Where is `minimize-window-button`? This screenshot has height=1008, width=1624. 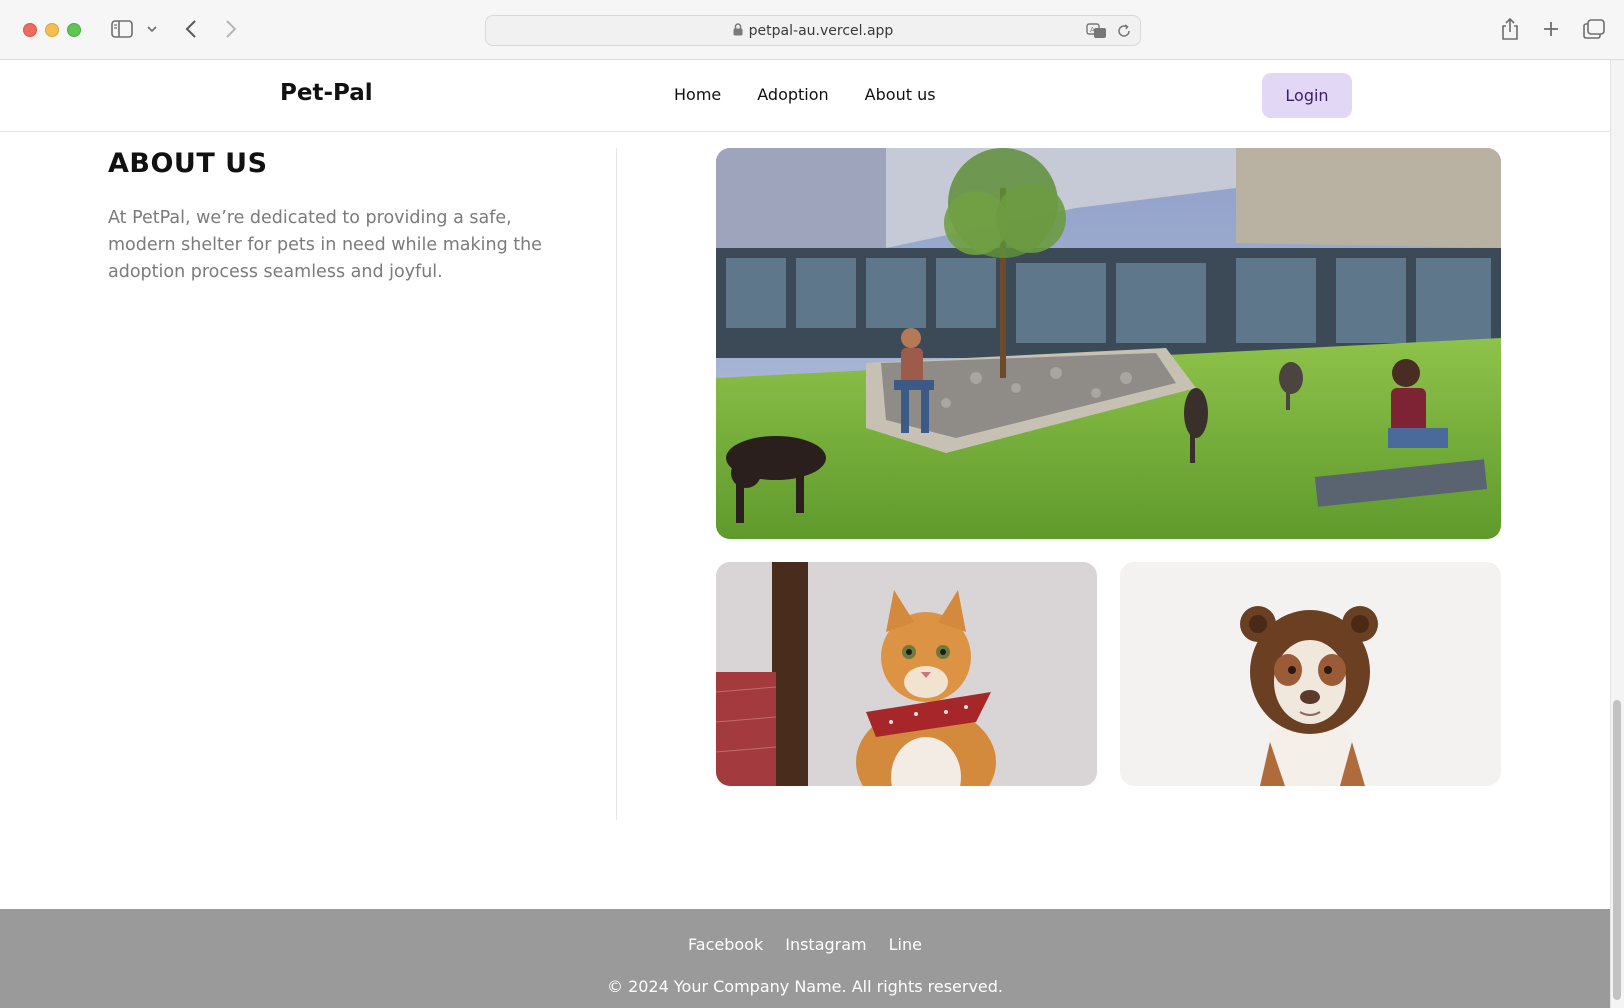
minimize-window-button is located at coordinates (52, 30).